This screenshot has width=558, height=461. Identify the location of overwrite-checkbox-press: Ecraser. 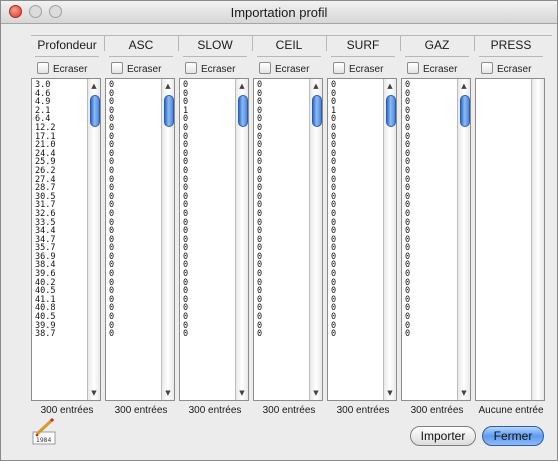
(506, 69).